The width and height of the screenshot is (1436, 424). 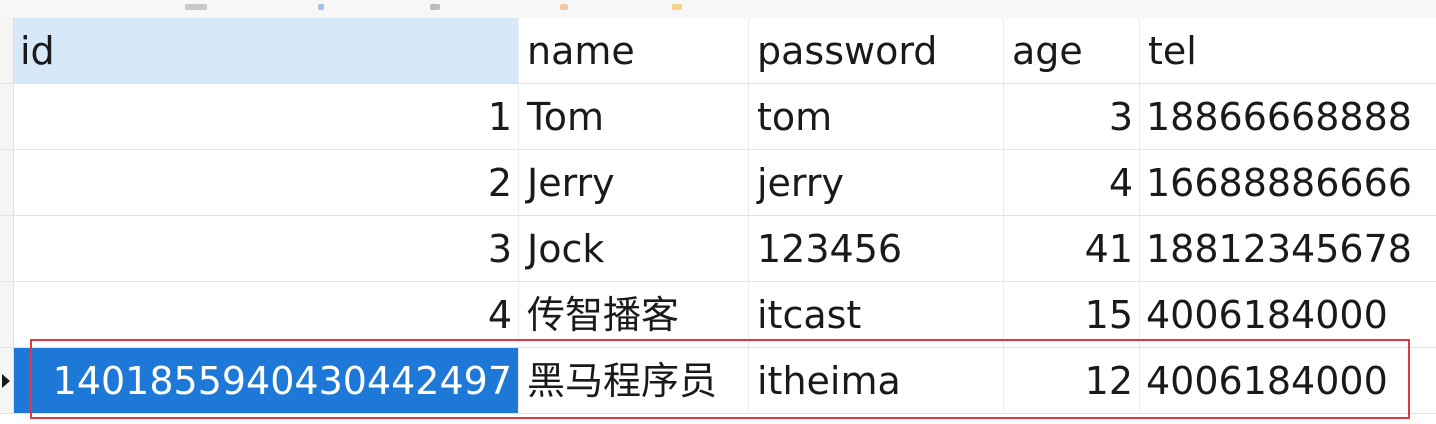 I want to click on cell-id: 1, so click(x=266, y=116).